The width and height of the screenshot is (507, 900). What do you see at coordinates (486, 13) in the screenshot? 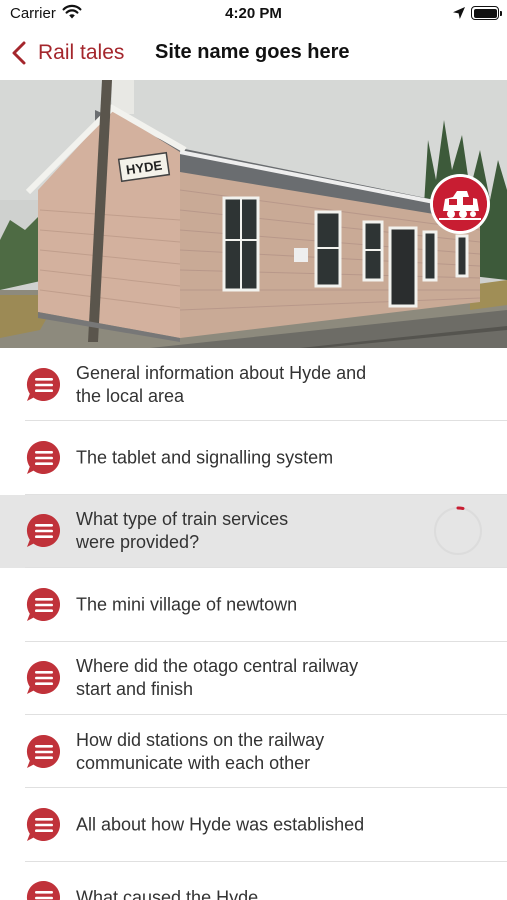
I see `battery-icon` at bounding box center [486, 13].